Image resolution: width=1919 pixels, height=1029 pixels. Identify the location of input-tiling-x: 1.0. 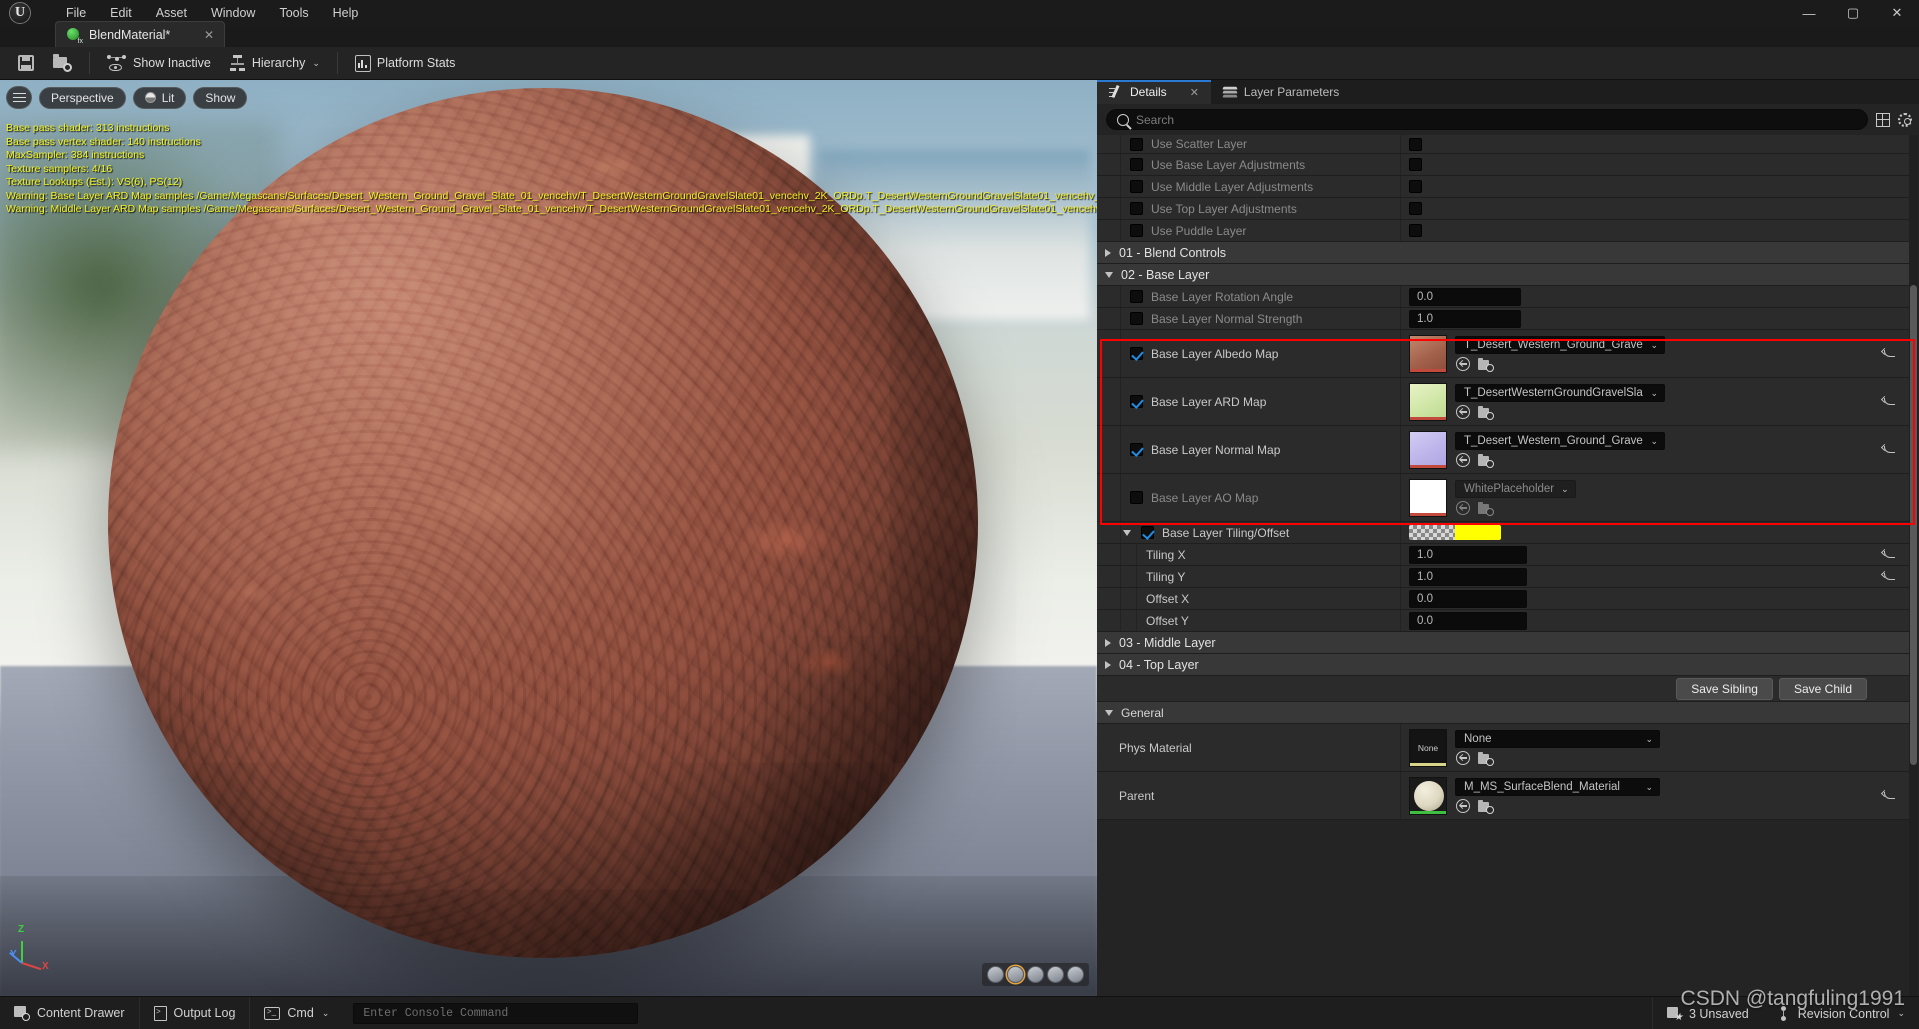
(1468, 554).